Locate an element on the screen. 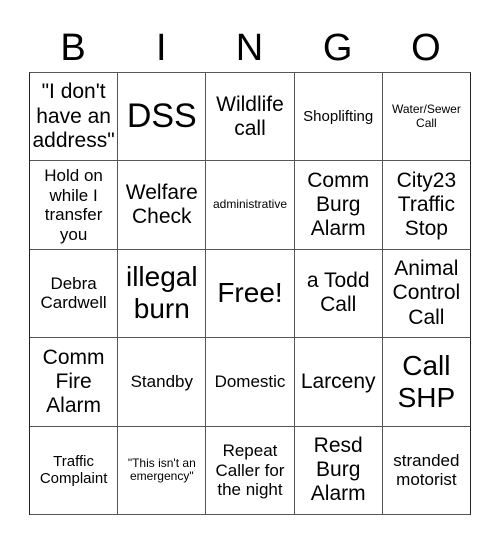 This screenshot has height=544, width=500. bingo-cell: Traffic Complaint is located at coordinates (74, 470).